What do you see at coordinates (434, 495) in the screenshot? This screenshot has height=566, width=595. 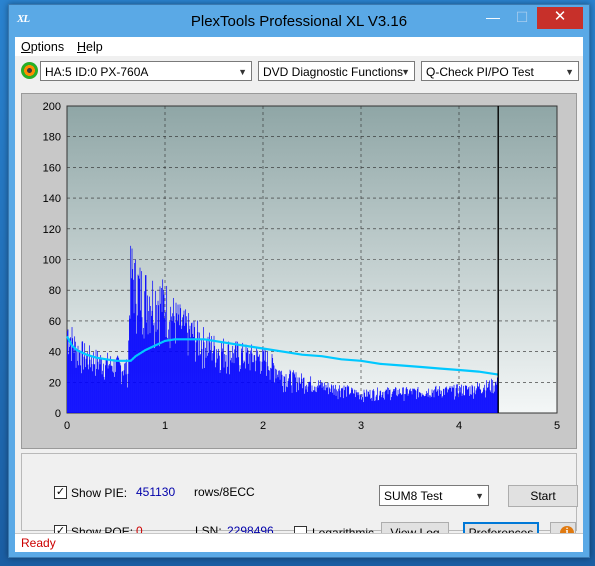 I see `sum-test-select: SUM8 Test ▼` at bounding box center [434, 495].